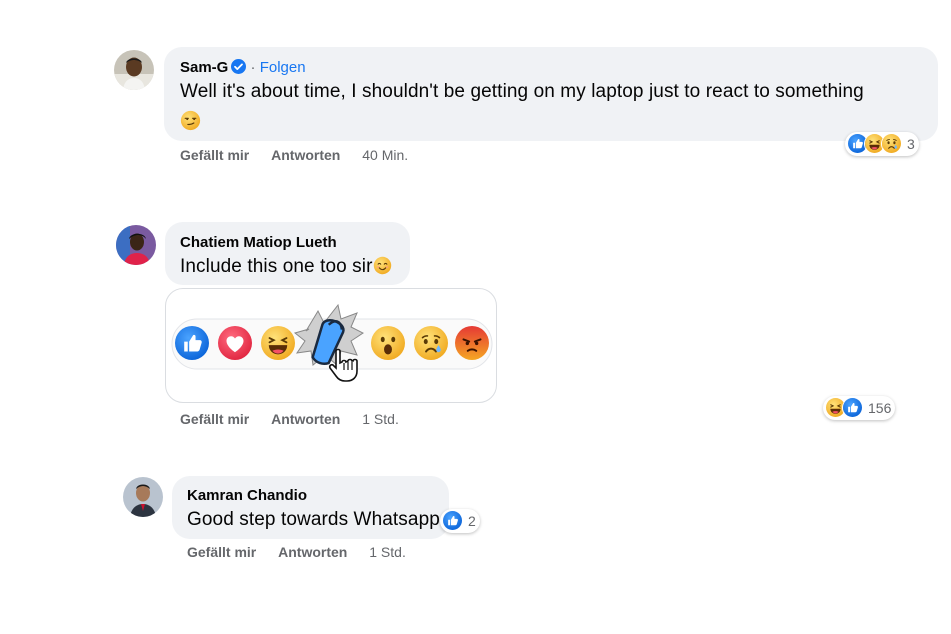  I want to click on reaction-count: 156, so click(880, 408).